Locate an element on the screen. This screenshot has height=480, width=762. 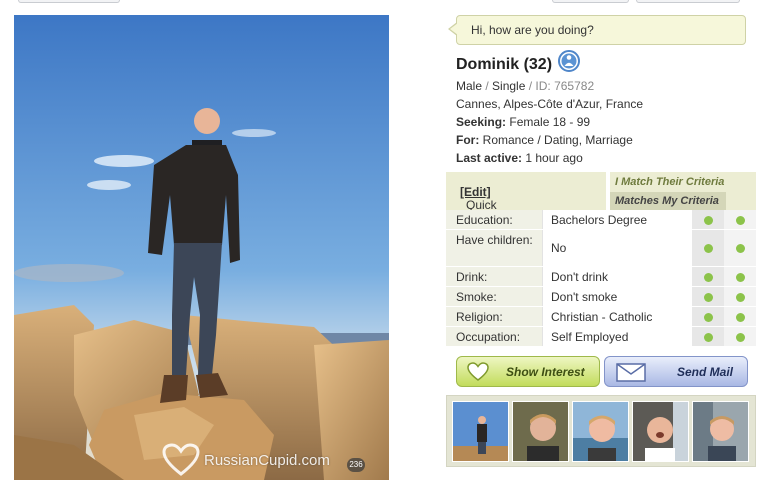
table-row: Religion: Christian - Catholic is located at coordinates (601, 317).